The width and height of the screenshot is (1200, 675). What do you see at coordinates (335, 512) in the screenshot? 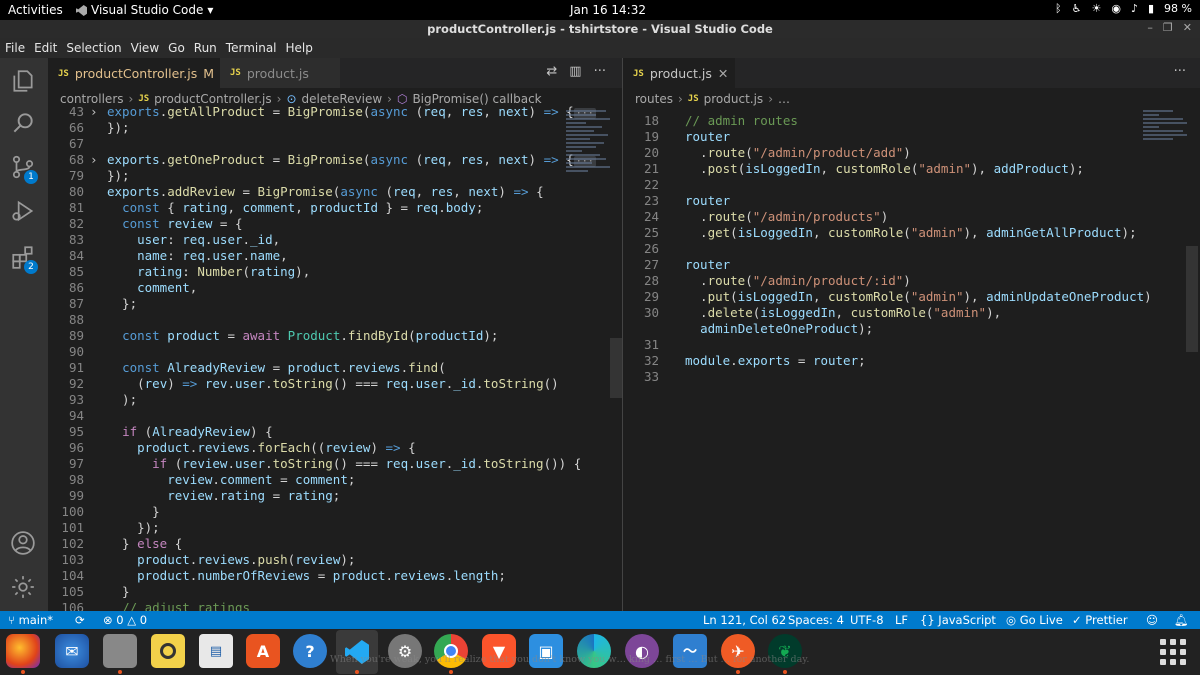
I see `code-line: 100 }` at bounding box center [335, 512].